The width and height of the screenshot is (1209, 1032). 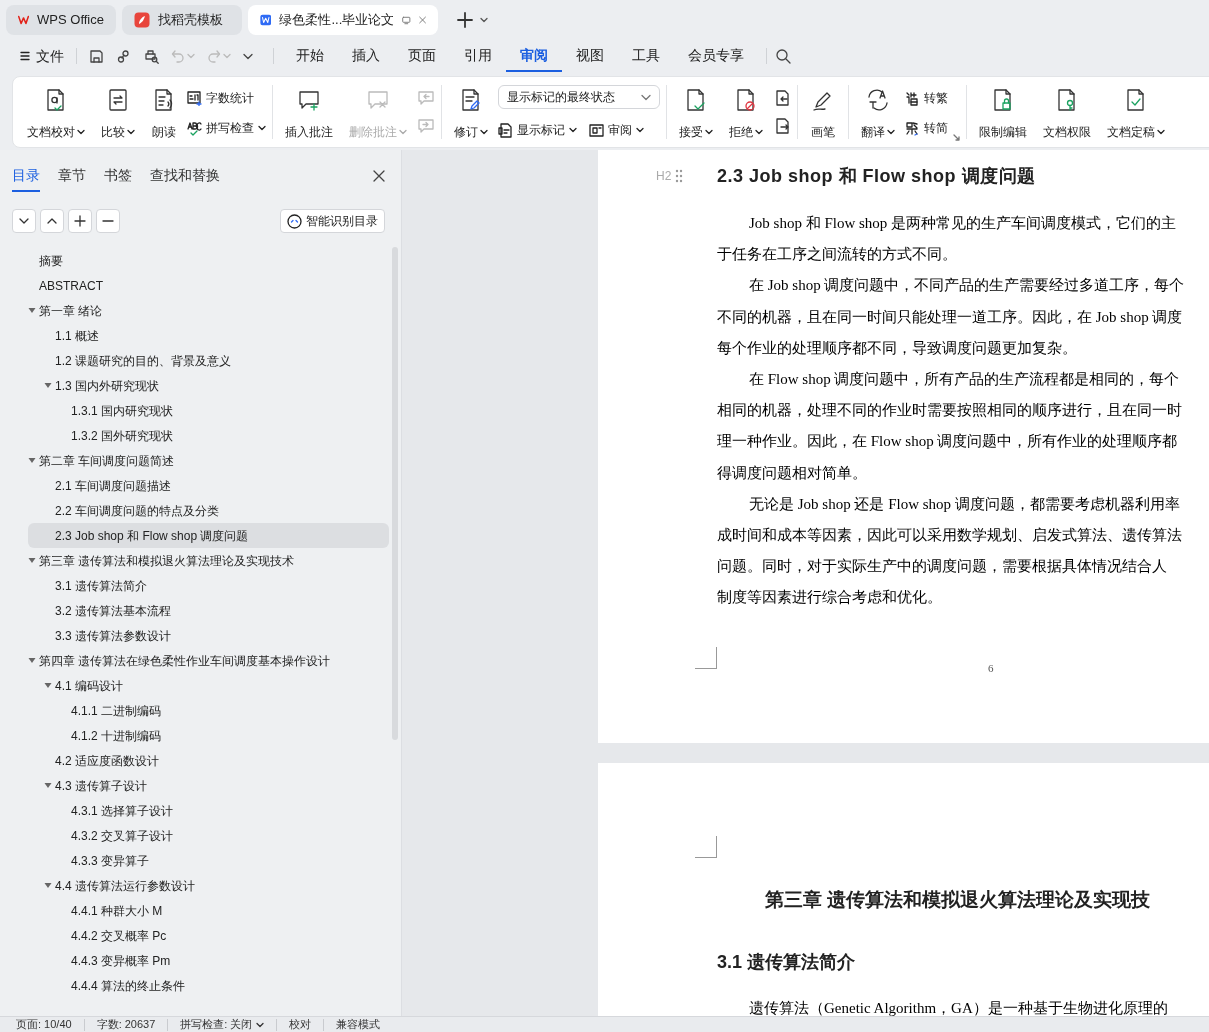 I want to click on translate-button: 翻译, so click(x=878, y=112).